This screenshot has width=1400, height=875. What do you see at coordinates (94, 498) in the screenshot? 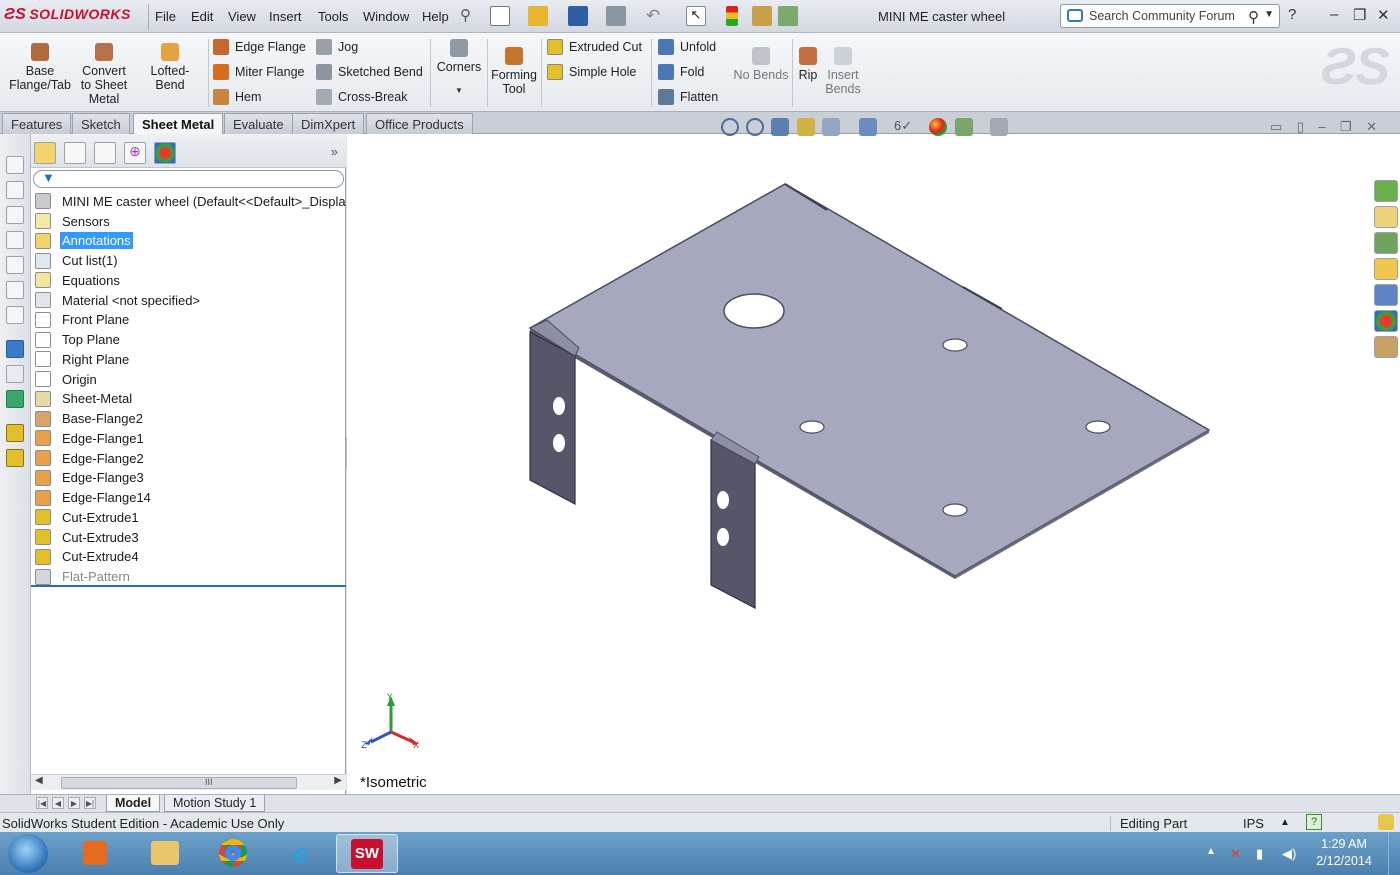
I see `tree-item: Edge-Flange14` at bounding box center [94, 498].